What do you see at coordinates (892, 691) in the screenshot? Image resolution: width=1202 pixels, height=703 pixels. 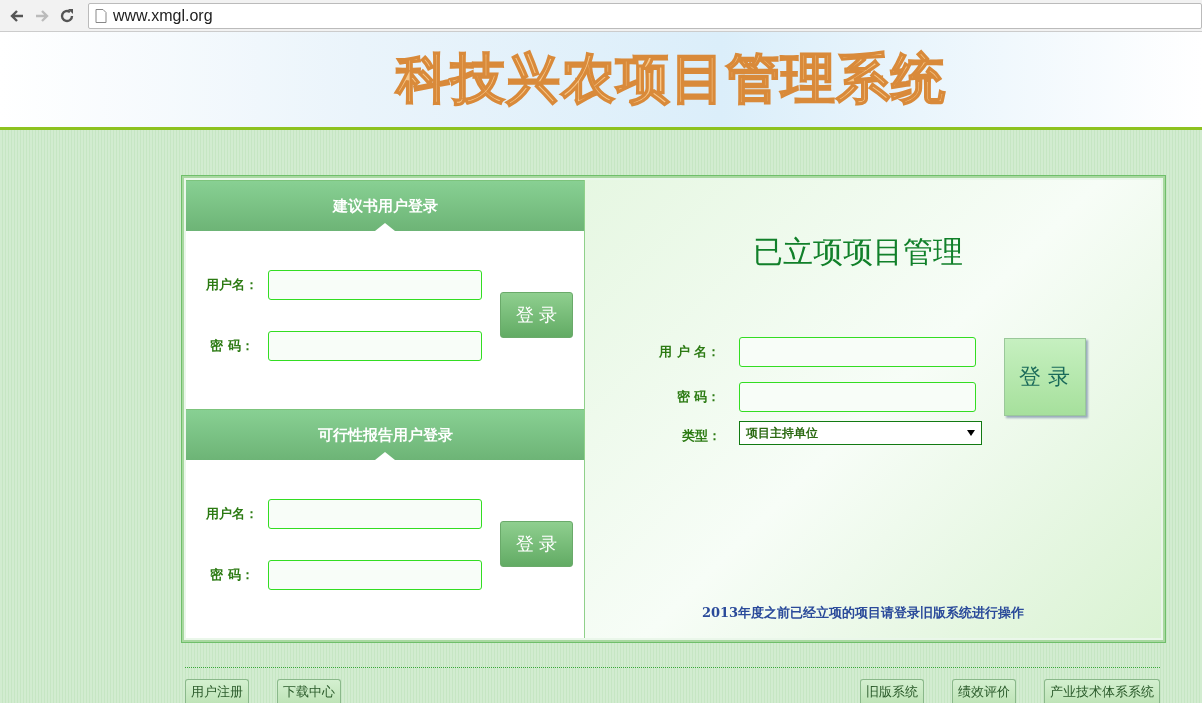 I see `footer-link-button: 旧版系统` at bounding box center [892, 691].